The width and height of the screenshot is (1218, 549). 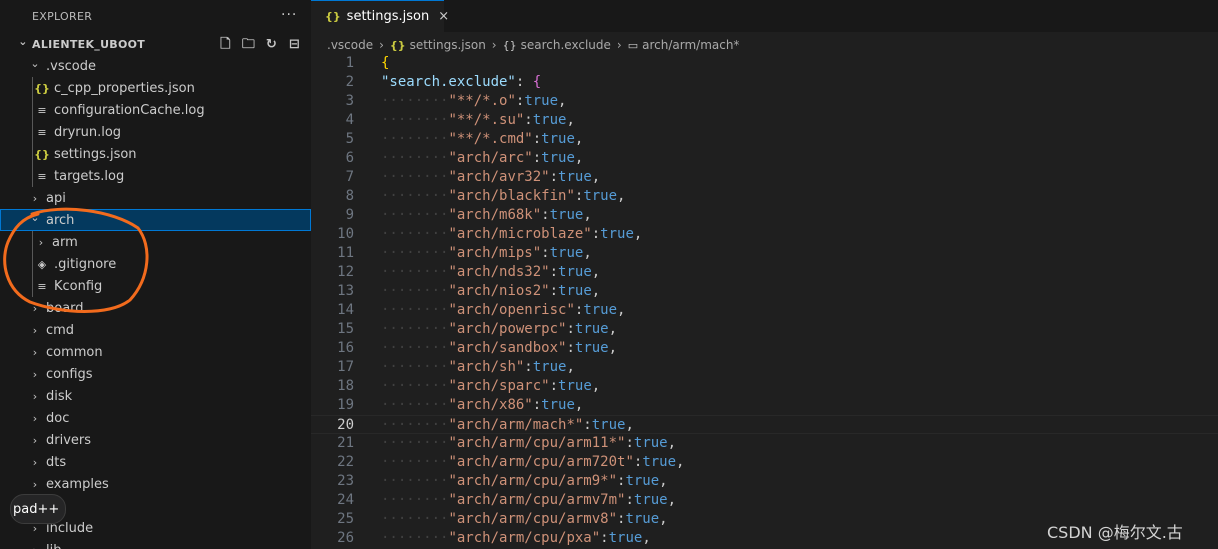 What do you see at coordinates (764, 443) in the screenshot?
I see `code-line: 21 ········"arch/arm/cpu/arm11*":true,` at bounding box center [764, 443].